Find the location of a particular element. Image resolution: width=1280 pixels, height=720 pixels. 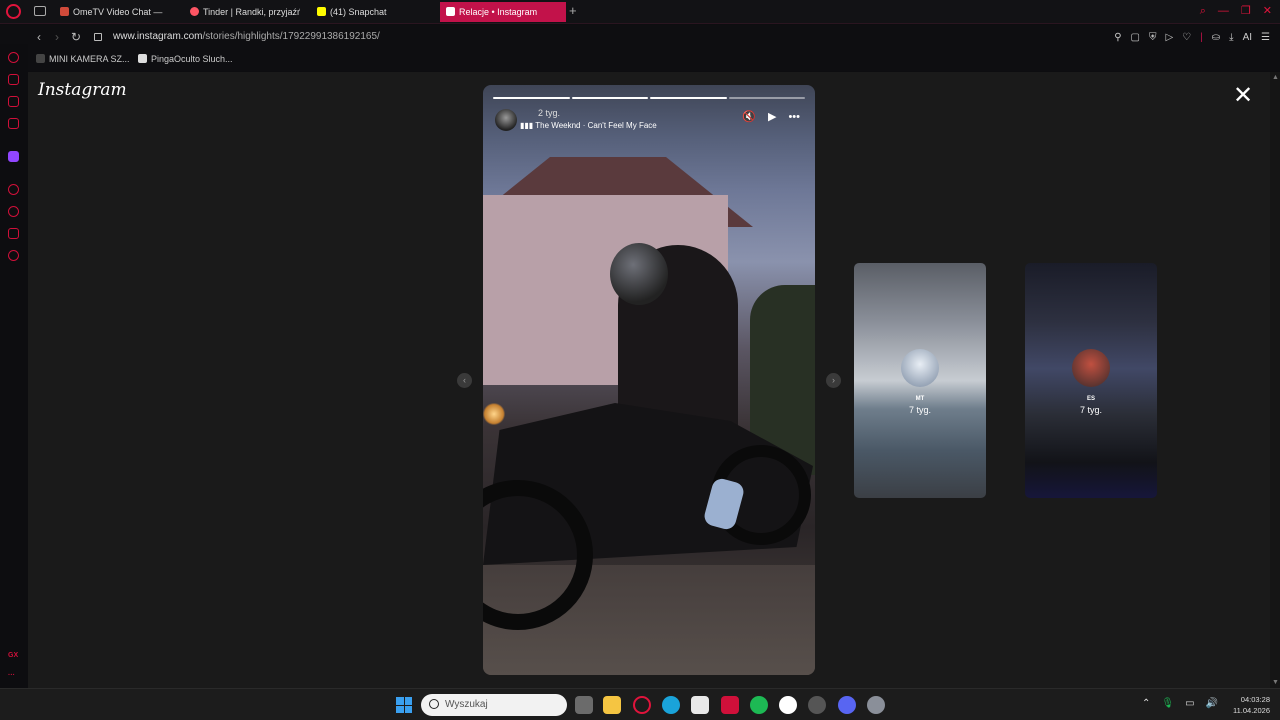

network-icon: ▭ is located at coordinates (1189, 704).